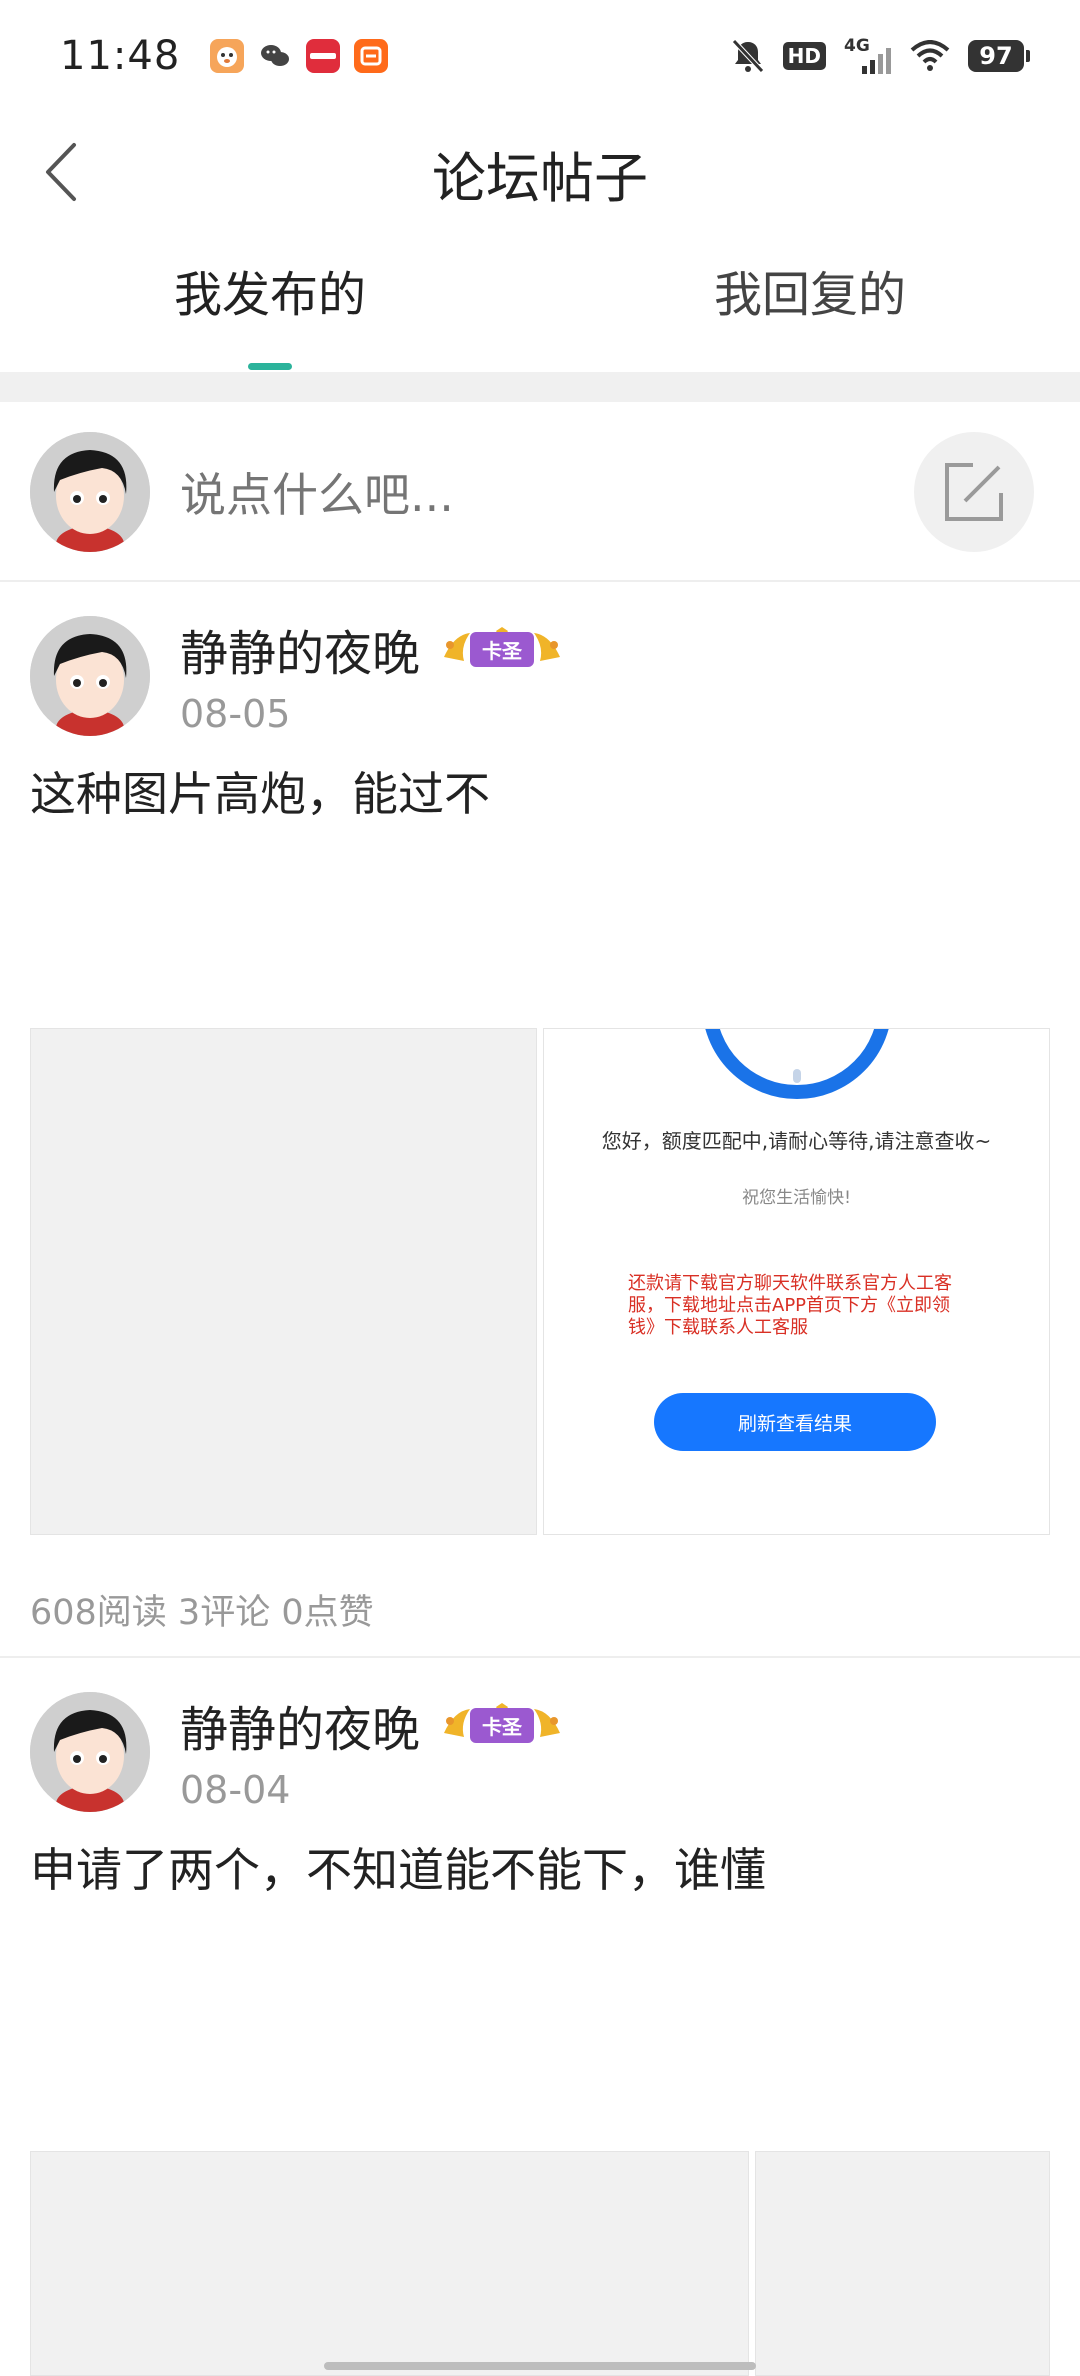  I want to click on post-date: 08-04, so click(235, 1790).